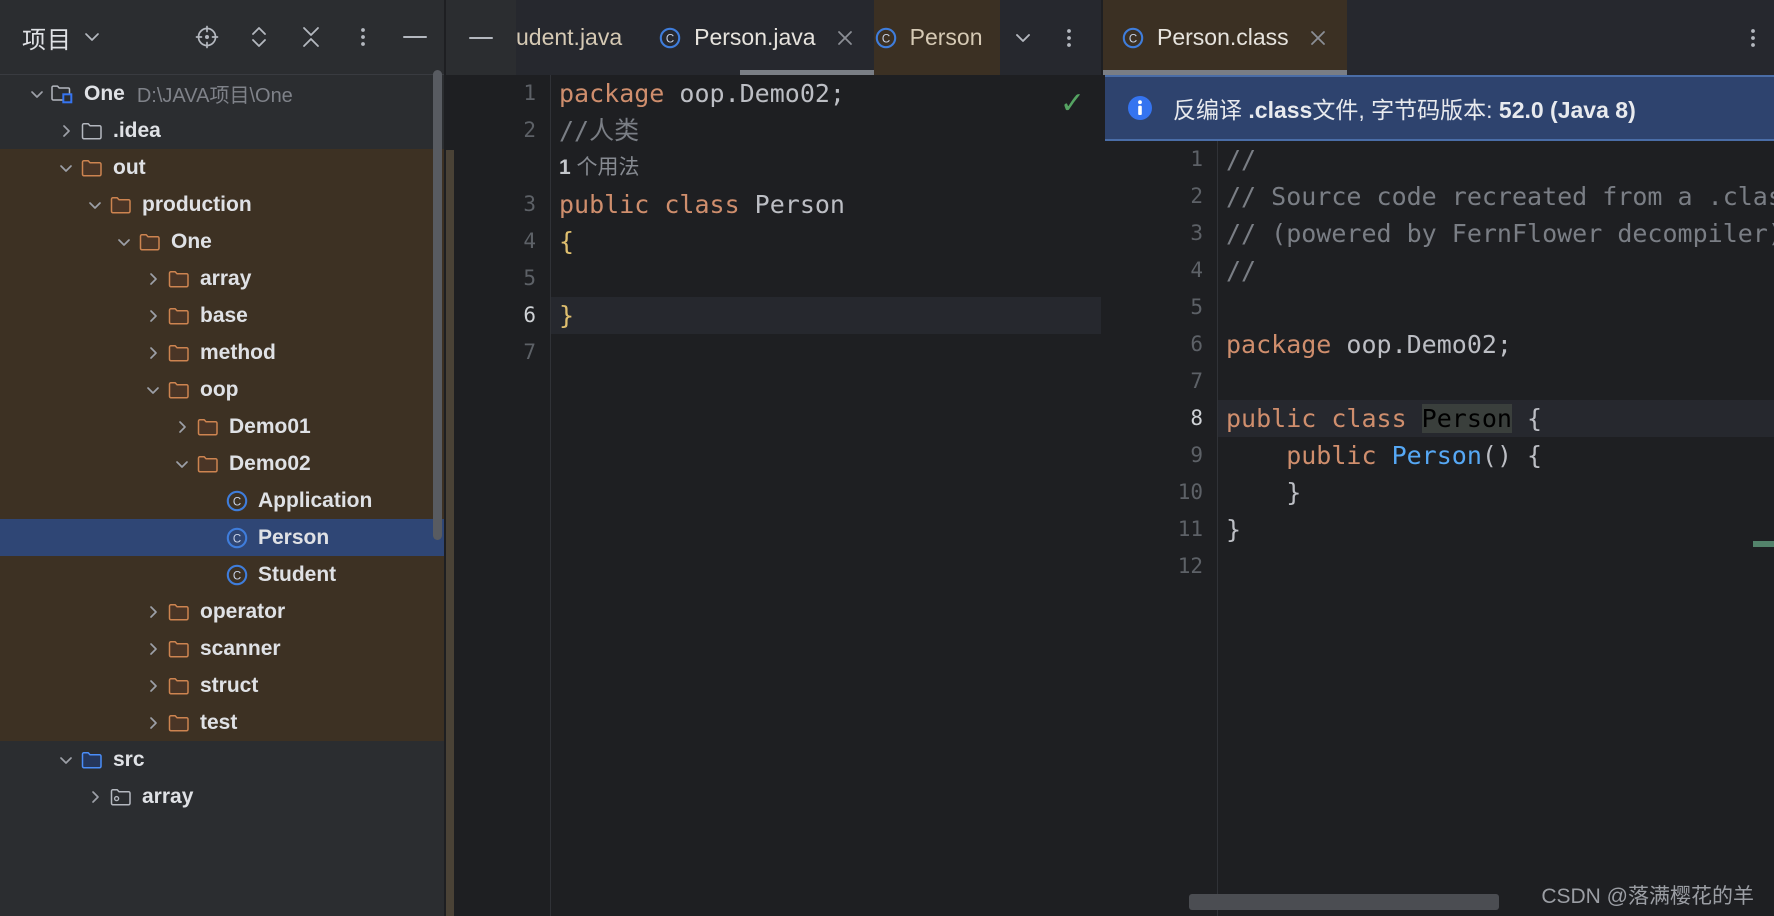 The width and height of the screenshot is (1774, 916). Describe the element at coordinates (1763, 544) in the screenshot. I see `scrollbar-marker-caret` at that location.